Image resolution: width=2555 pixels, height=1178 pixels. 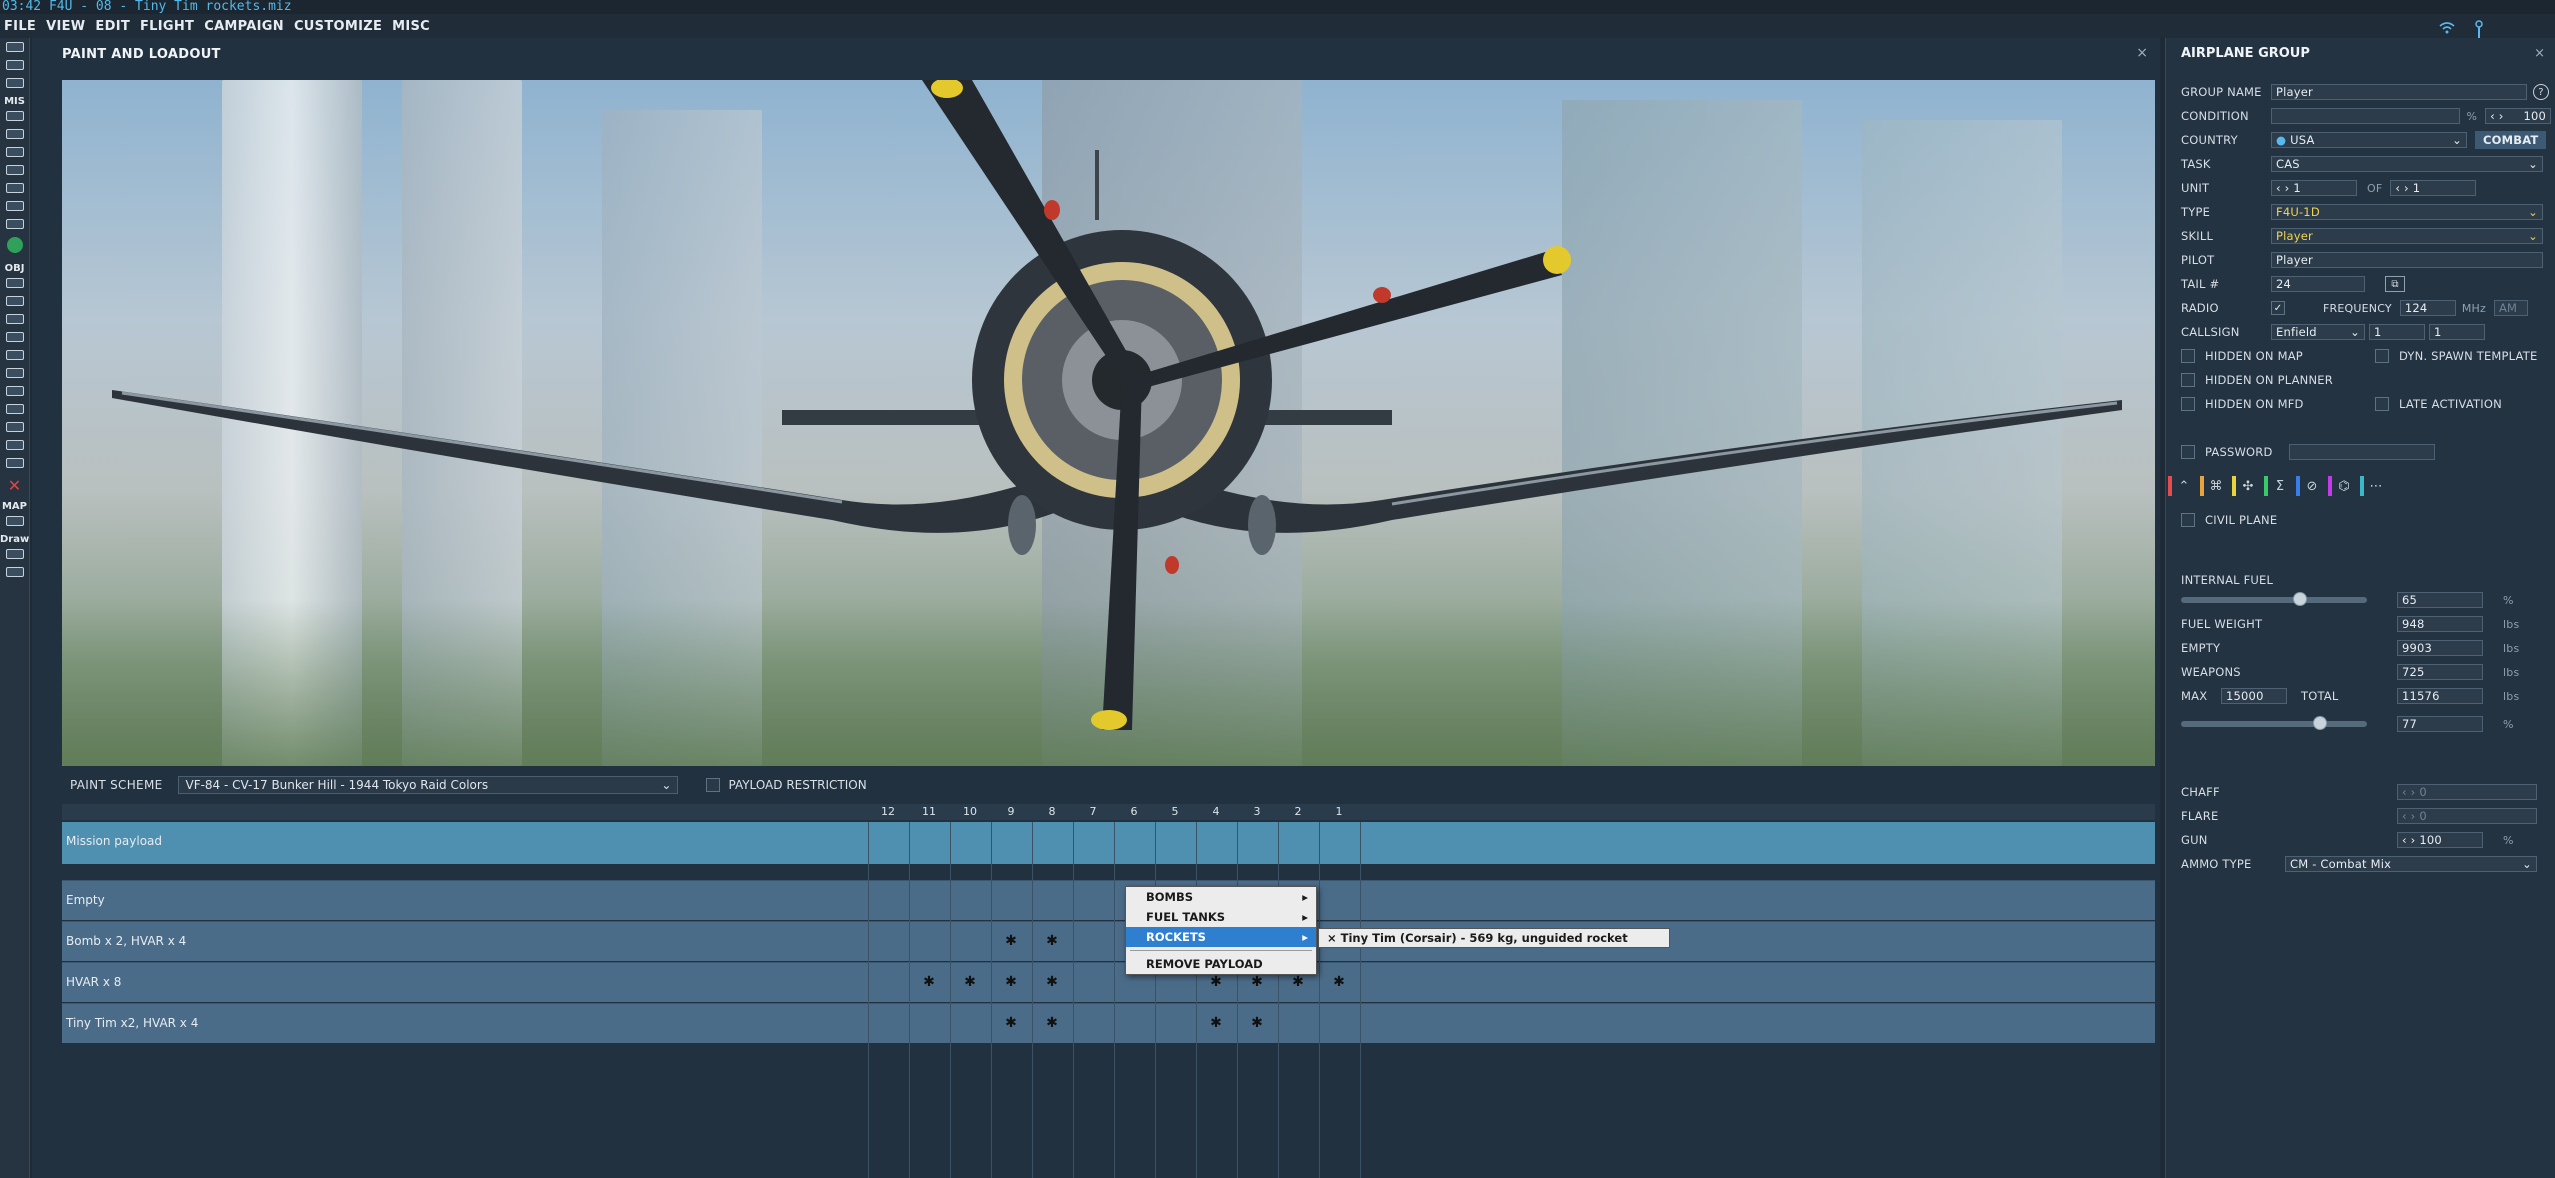 I want to click on ammo-type-select: CM - Combat Mix ⌄, so click(x=2411, y=864).